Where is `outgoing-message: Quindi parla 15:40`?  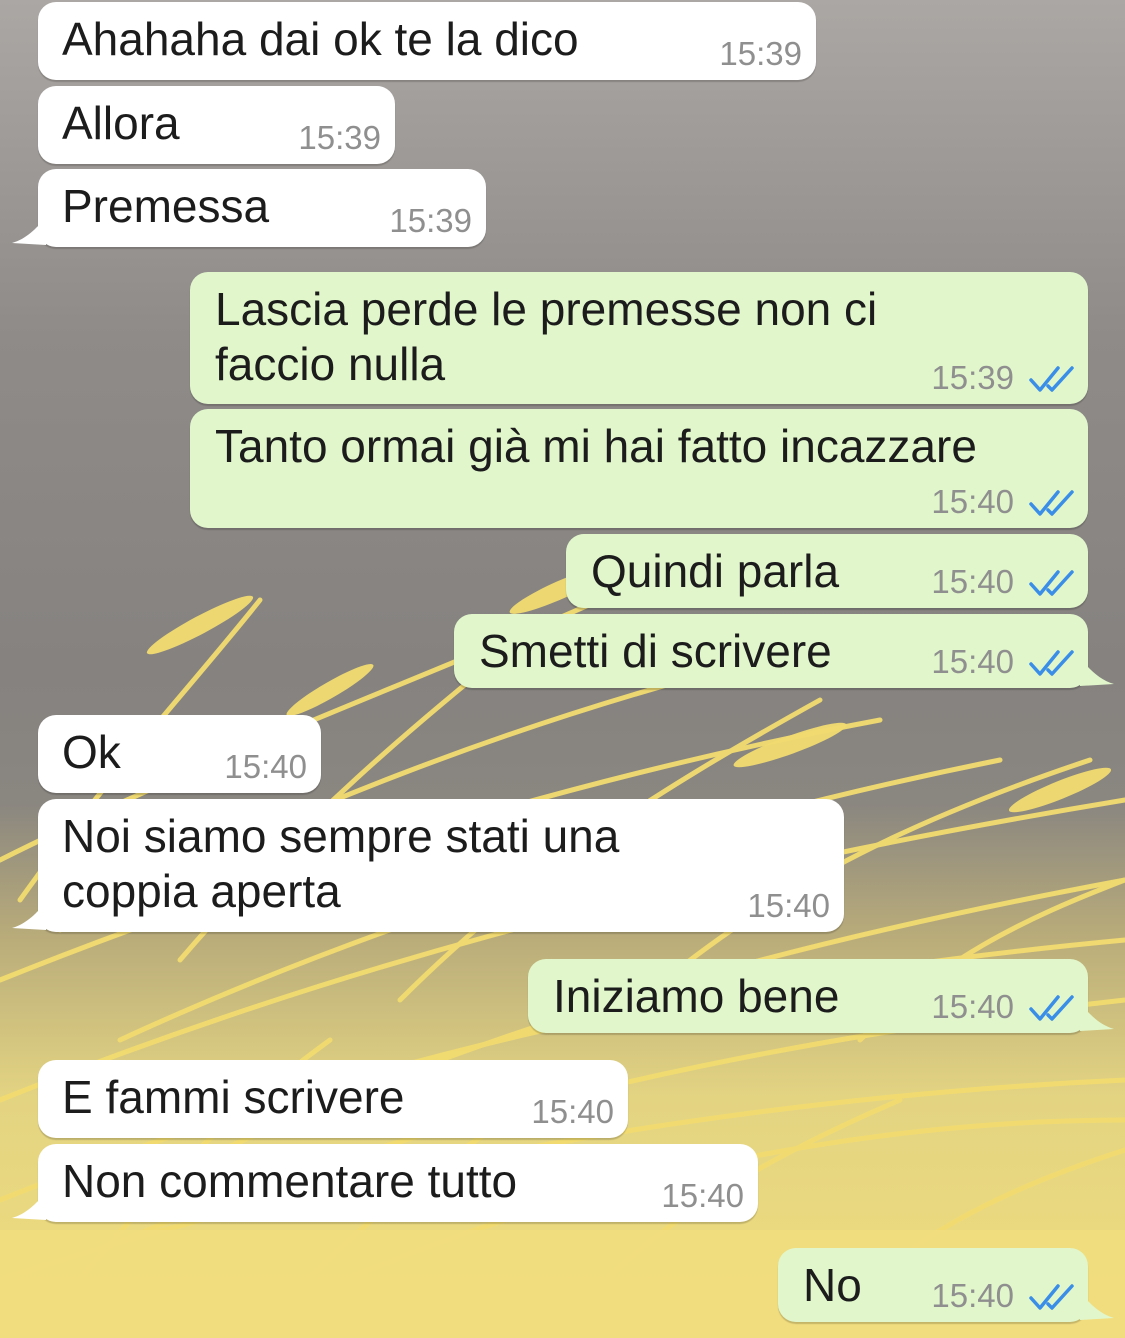 outgoing-message: Quindi parla 15:40 is located at coordinates (827, 571).